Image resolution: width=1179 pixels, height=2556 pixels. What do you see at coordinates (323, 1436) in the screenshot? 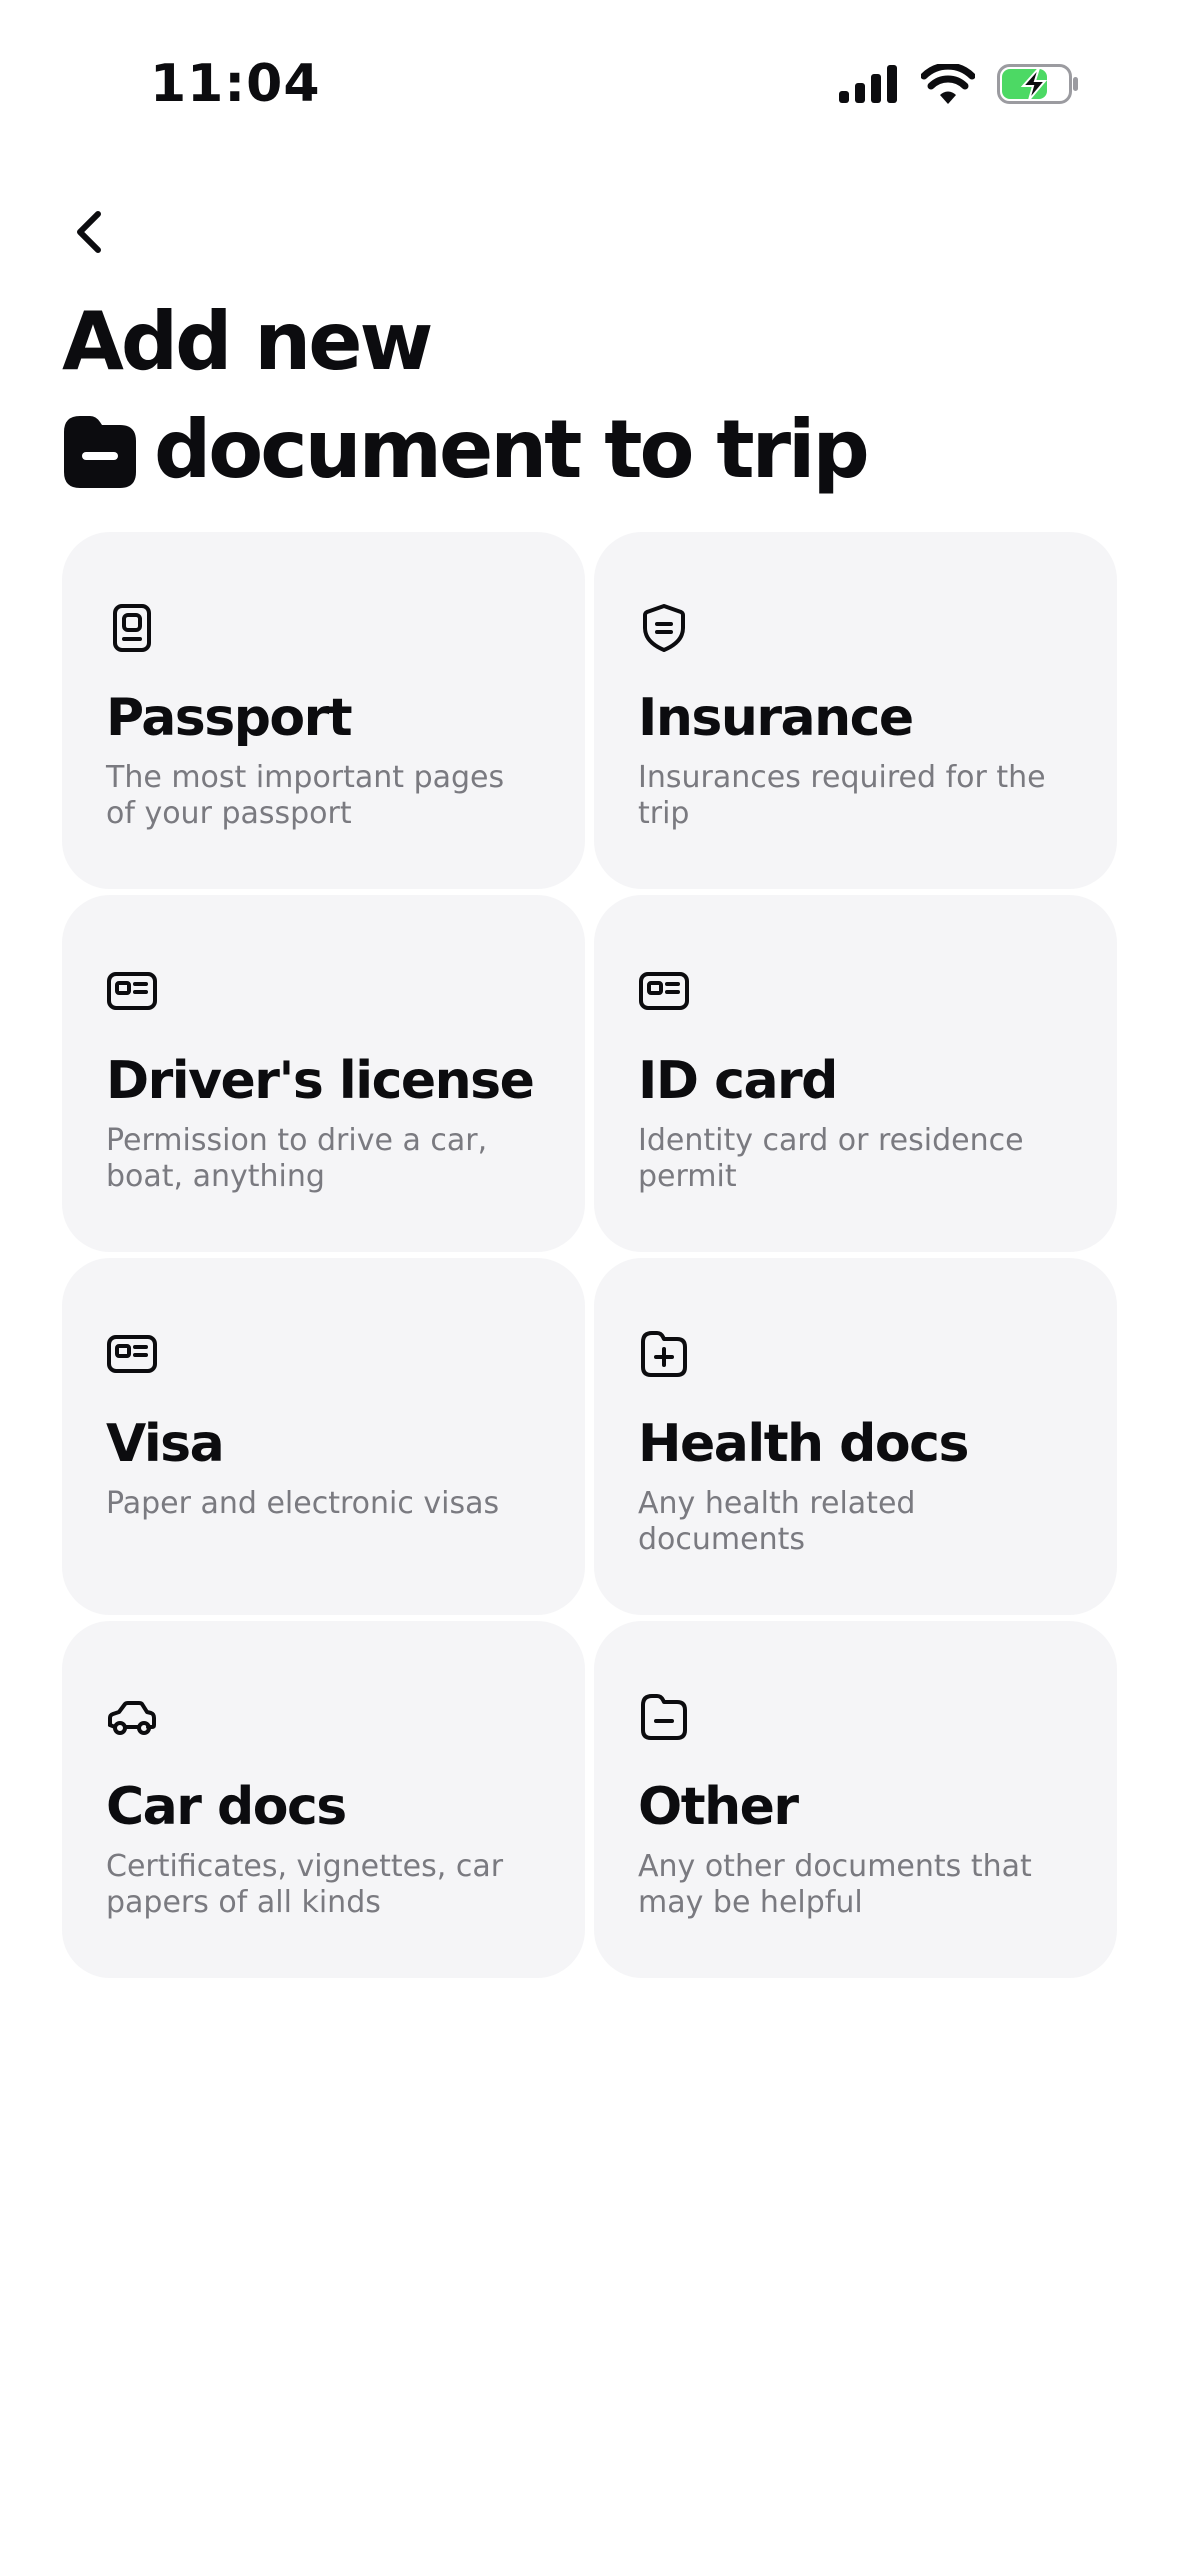
I see `card-visa: Visa Paper and electronic visas` at bounding box center [323, 1436].